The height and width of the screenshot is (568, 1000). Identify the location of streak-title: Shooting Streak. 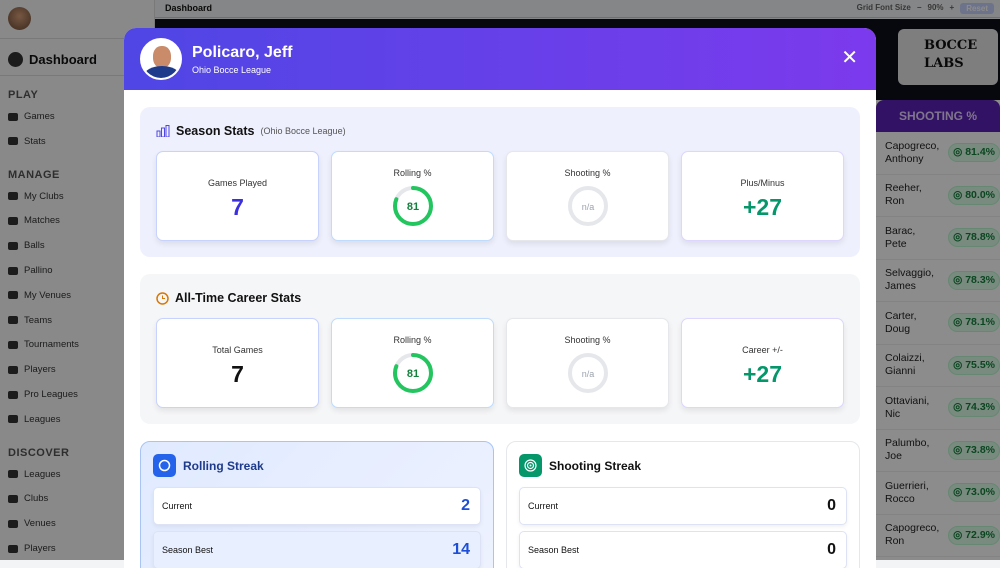
(595, 465).